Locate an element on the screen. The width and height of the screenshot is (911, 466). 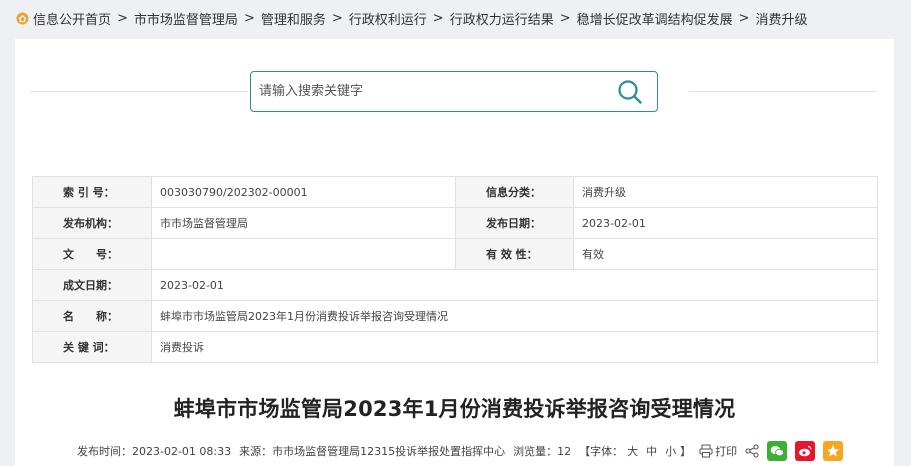
publisher-value: 市市场监督管理局 is located at coordinates (303, 223).